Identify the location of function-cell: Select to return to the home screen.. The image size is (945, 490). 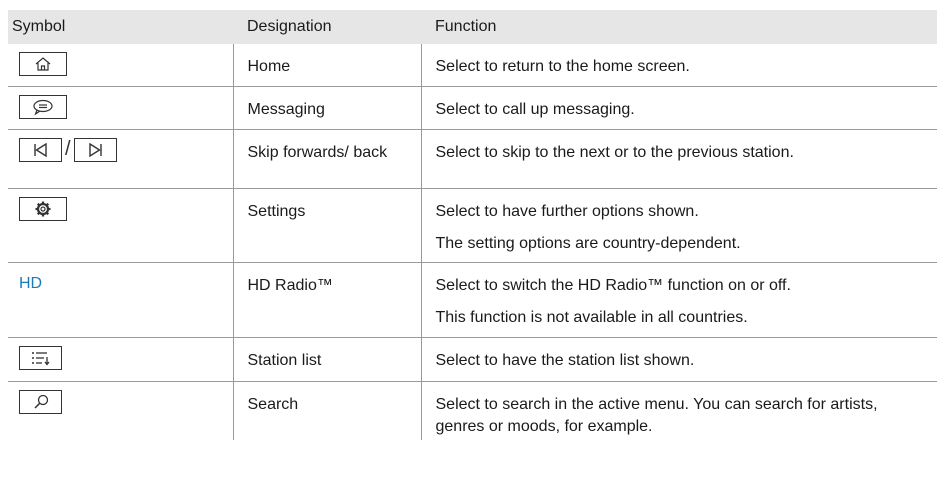
(678, 65).